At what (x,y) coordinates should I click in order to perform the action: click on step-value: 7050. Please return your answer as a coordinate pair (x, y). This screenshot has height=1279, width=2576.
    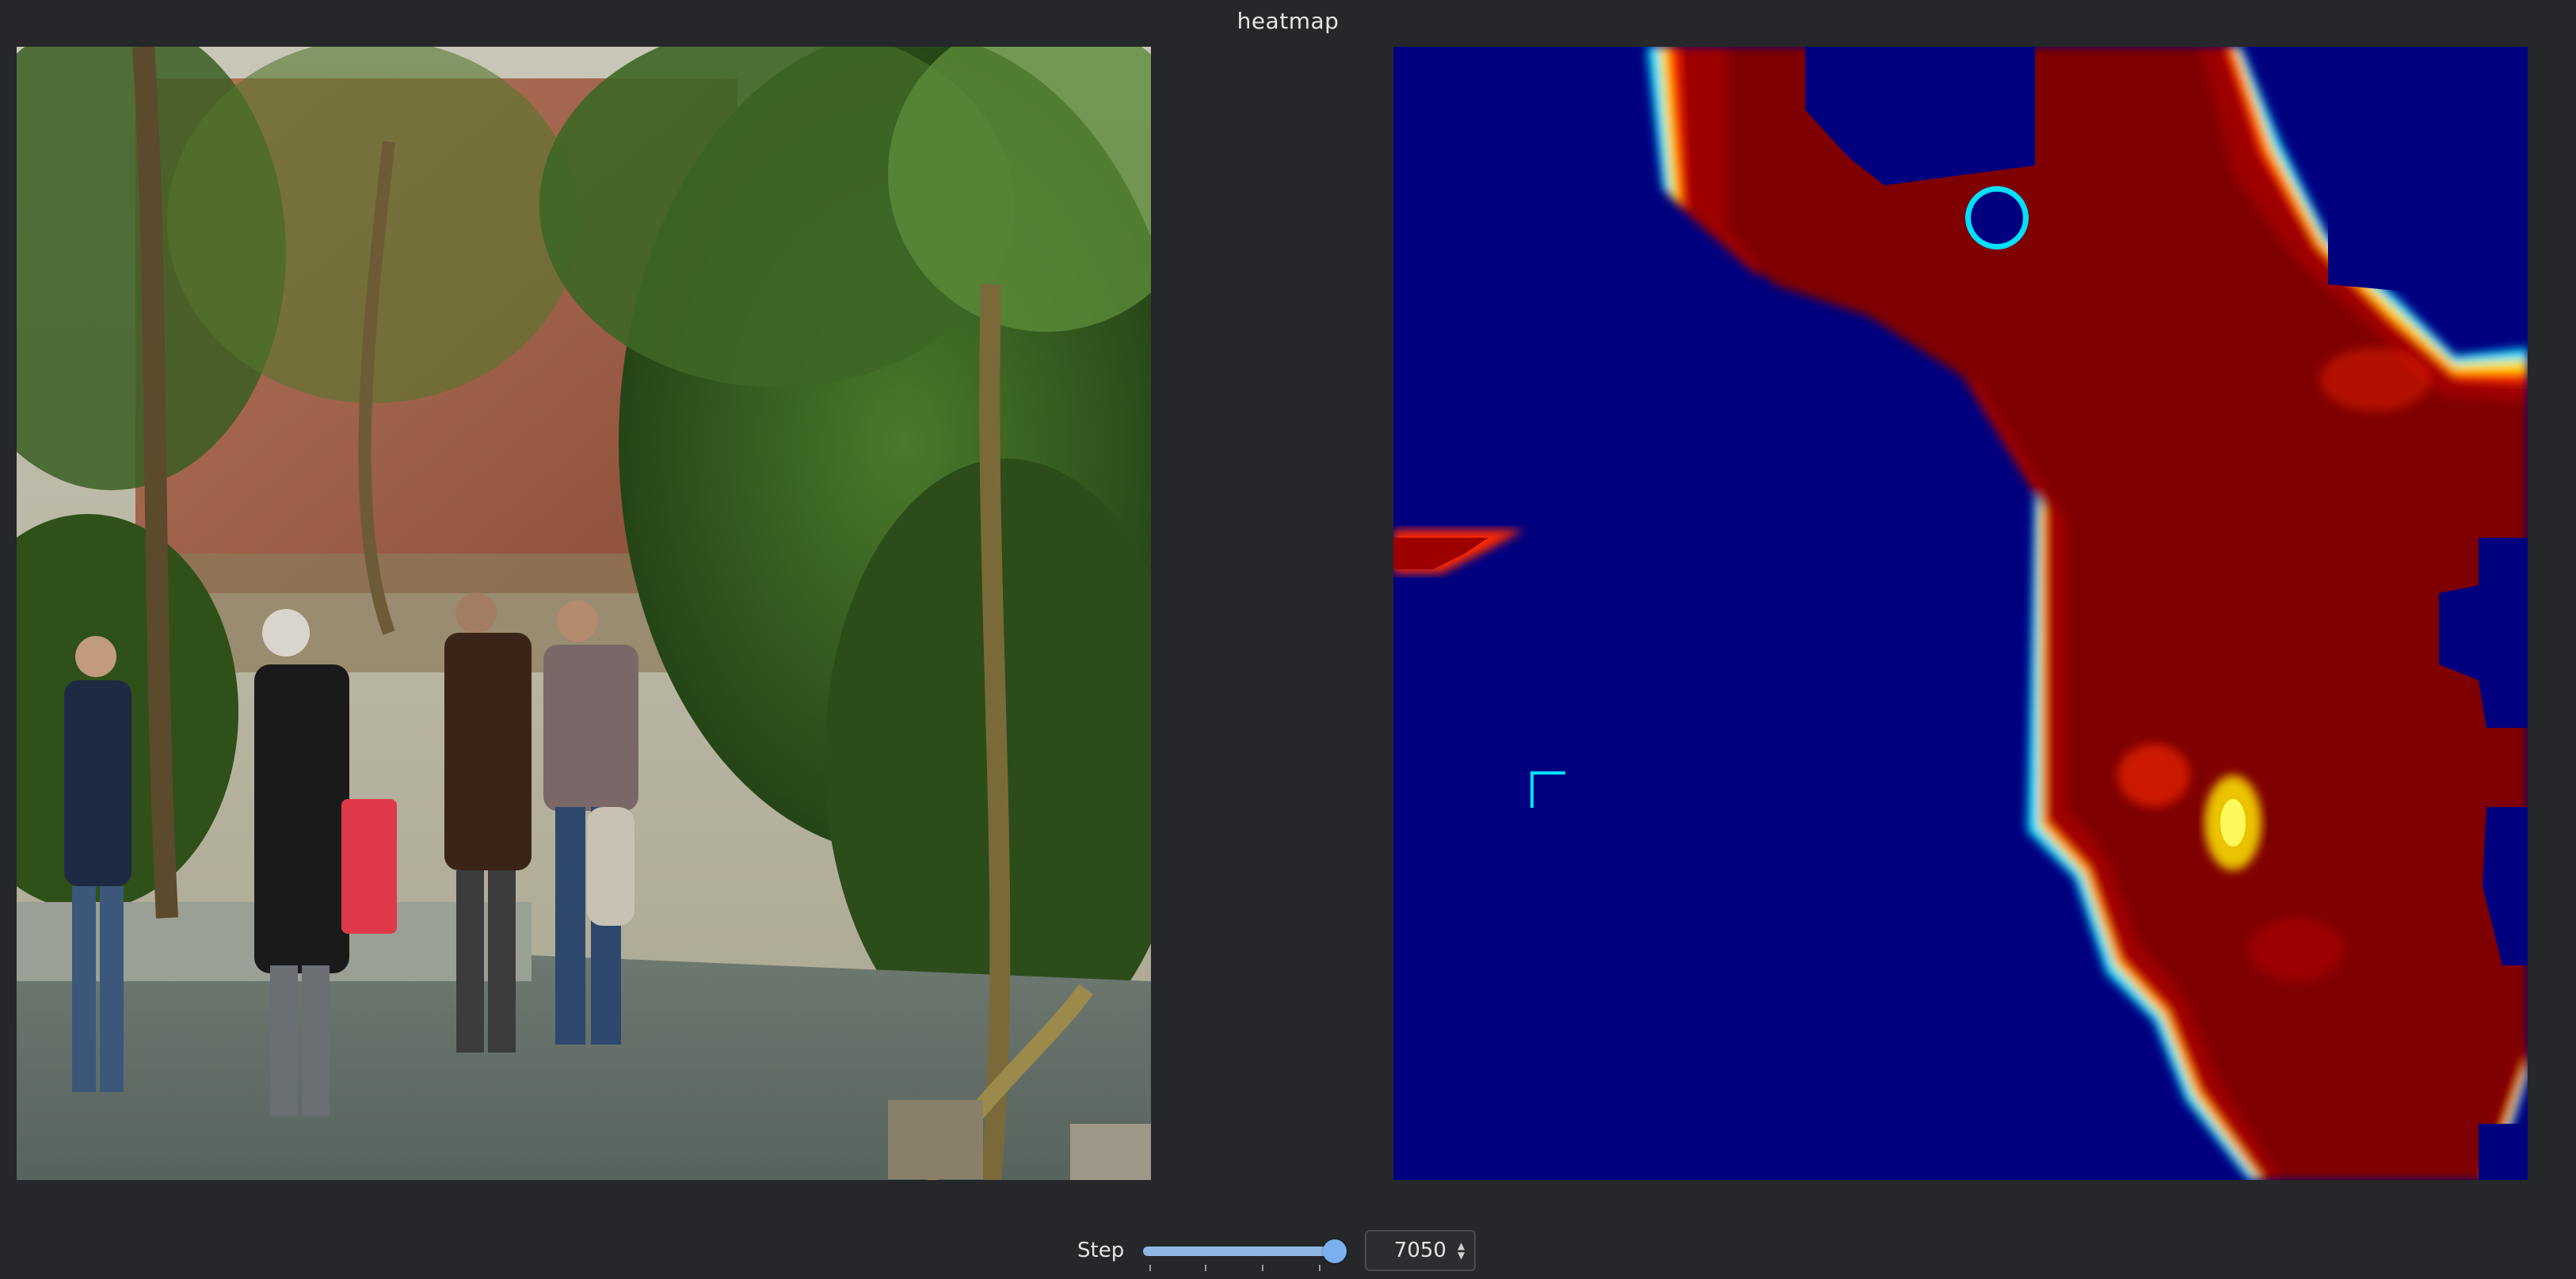
    Looking at the image, I should click on (1420, 1250).